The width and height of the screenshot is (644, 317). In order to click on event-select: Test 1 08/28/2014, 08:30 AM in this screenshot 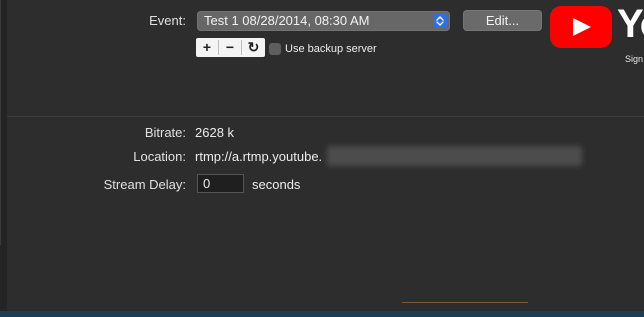, I will do `click(323, 21)`.